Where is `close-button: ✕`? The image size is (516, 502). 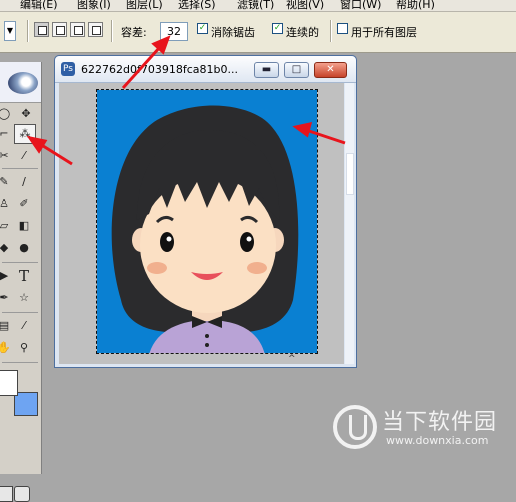
close-button: ✕ is located at coordinates (330, 70).